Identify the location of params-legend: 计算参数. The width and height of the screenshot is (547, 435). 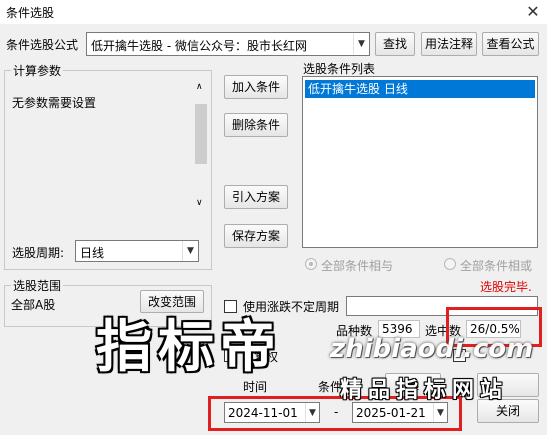
(37, 70).